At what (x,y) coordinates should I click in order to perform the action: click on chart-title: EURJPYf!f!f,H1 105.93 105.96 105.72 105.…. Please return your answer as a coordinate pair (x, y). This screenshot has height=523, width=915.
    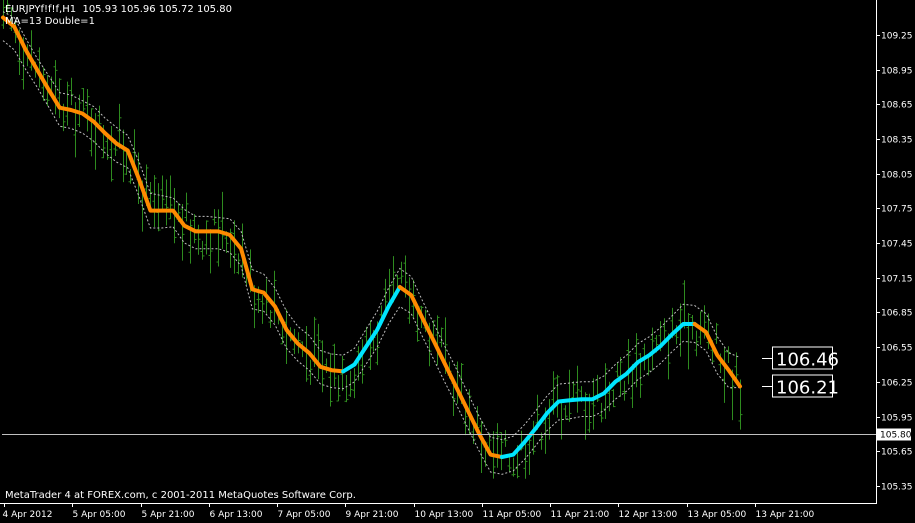
    Looking at the image, I should click on (118, 9).